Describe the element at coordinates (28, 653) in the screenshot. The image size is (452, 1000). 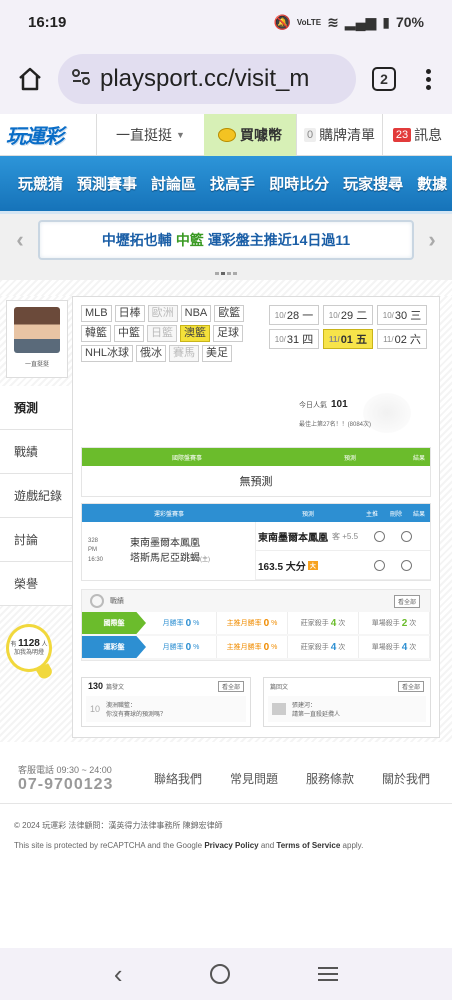
I see `follow-label: 加我為明燈` at that location.